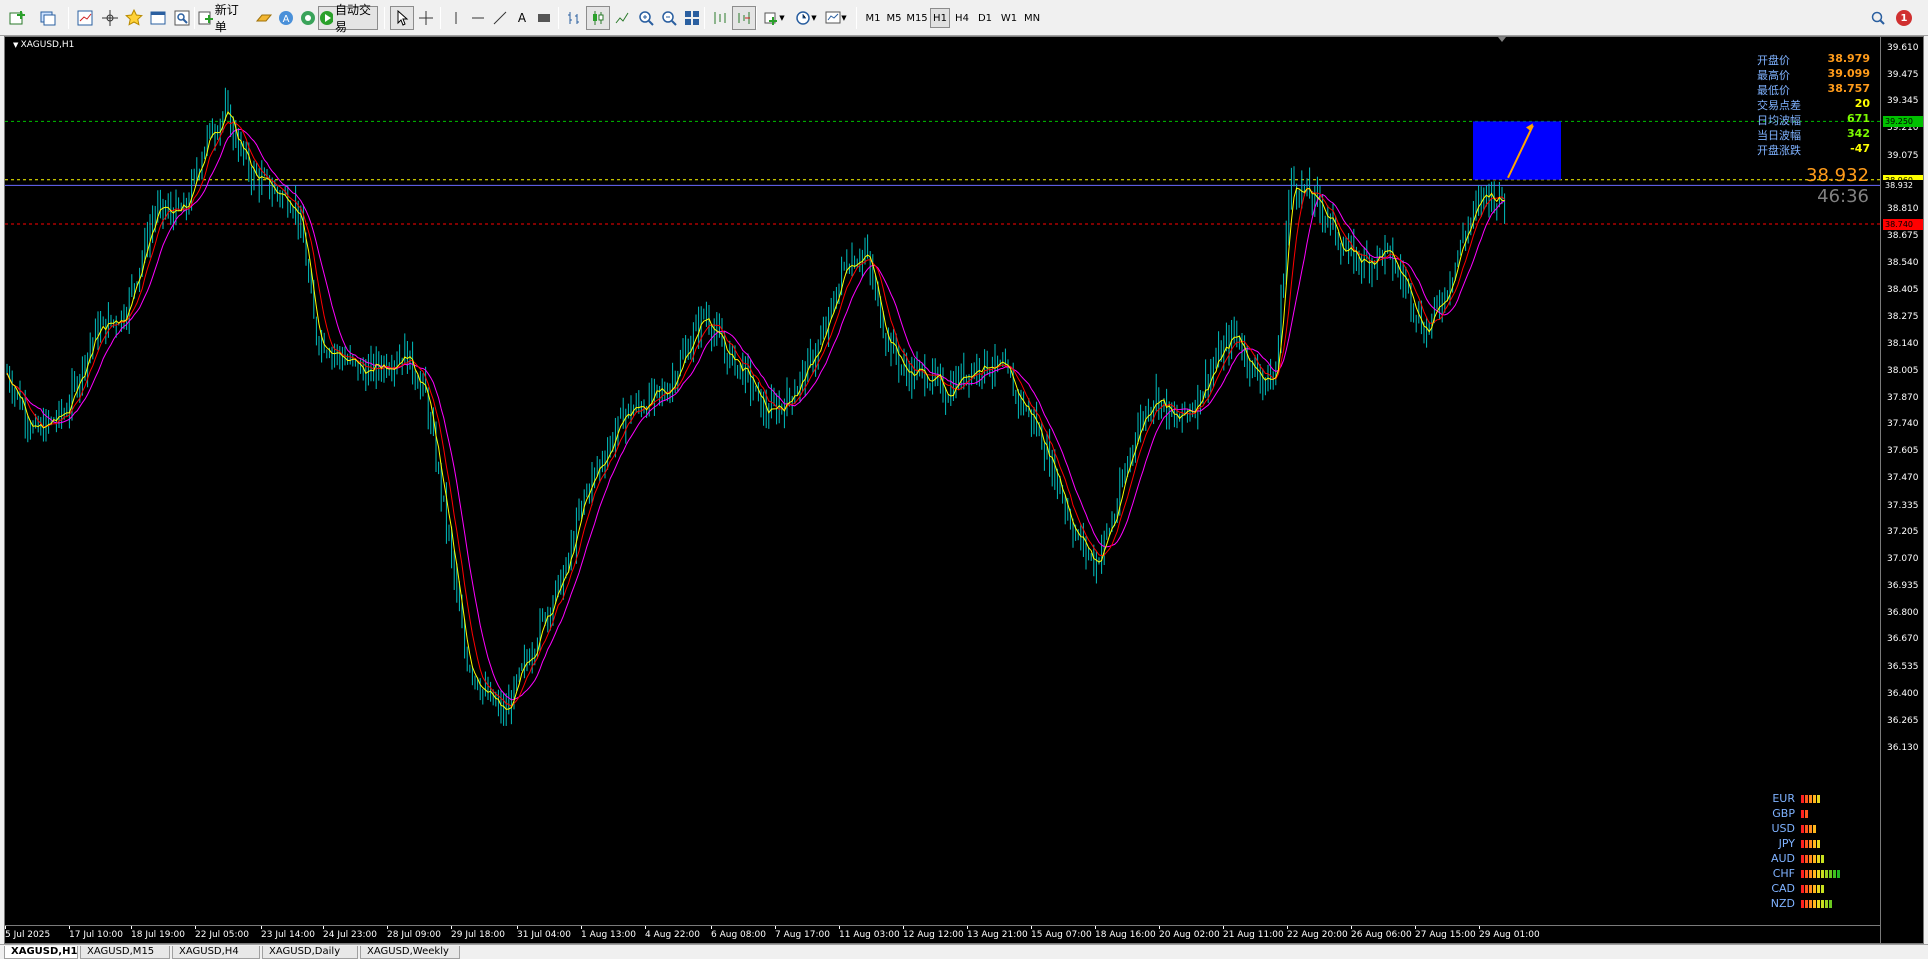 This screenshot has height=959, width=1928. Describe the element at coordinates (1903, 48) in the screenshot. I see `price-scale-label: 39.610` at that location.